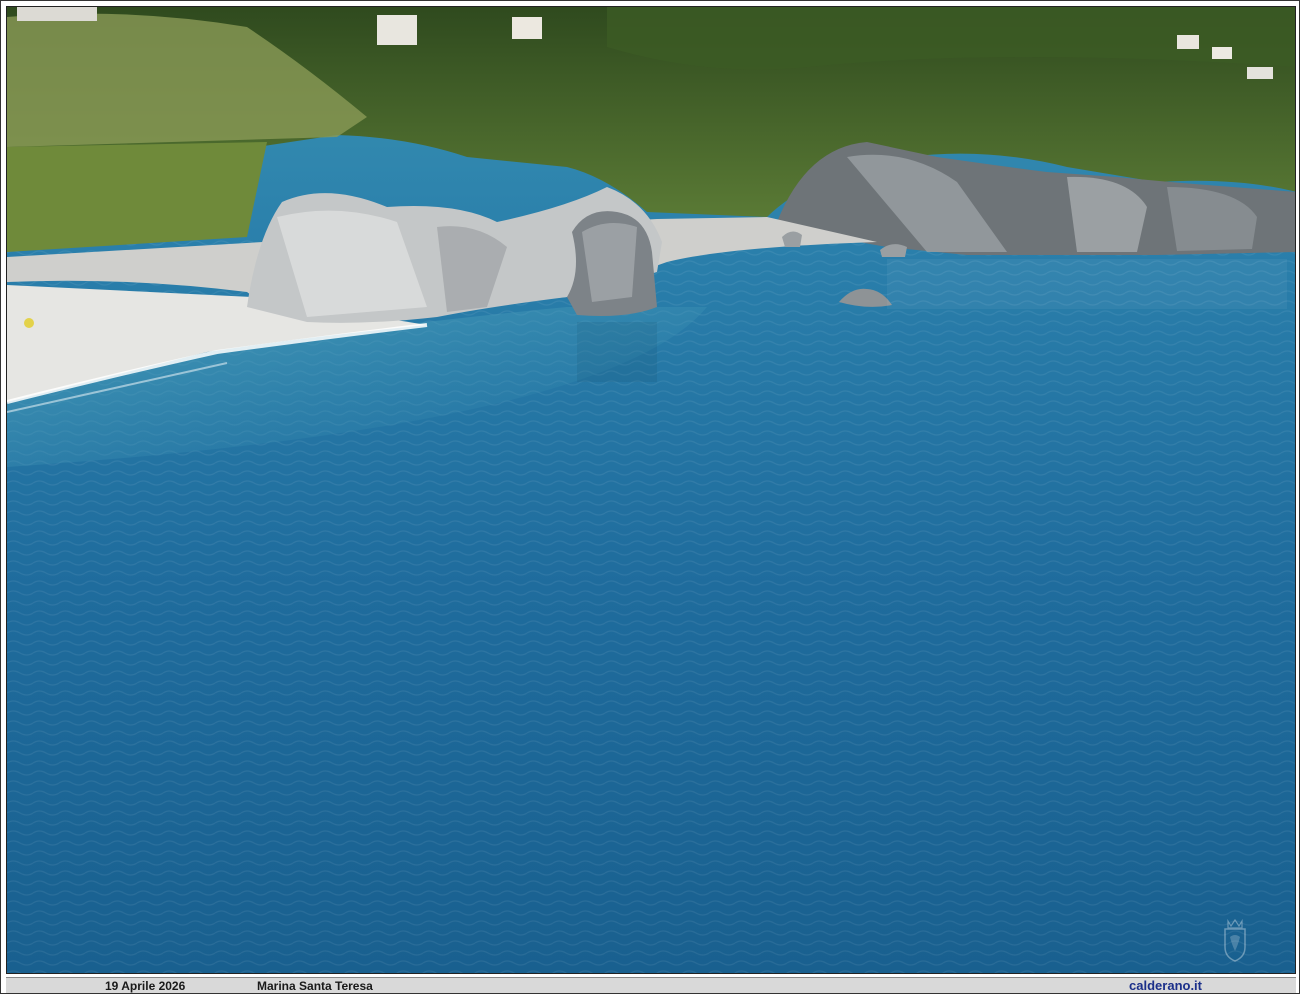 This screenshot has width=1300, height=994. Describe the element at coordinates (315, 986) in the screenshot. I see `caption-place: Marina Santa Teresa` at that location.